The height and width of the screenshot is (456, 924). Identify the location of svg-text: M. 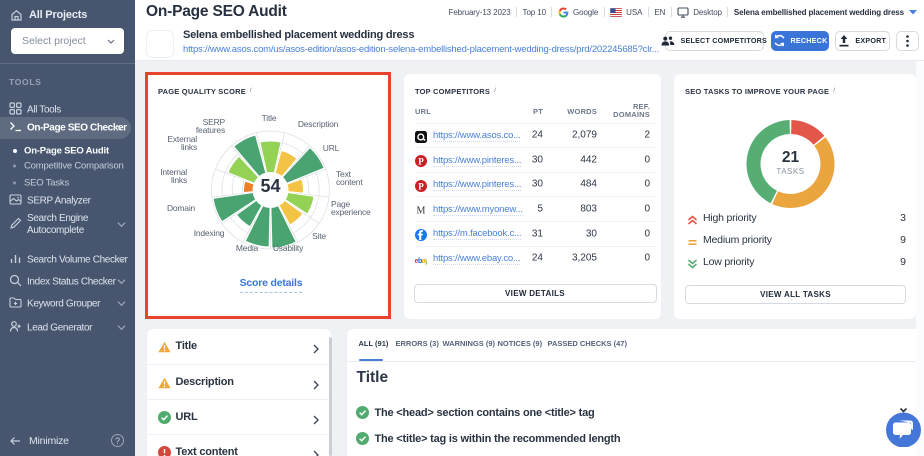
(421, 211).